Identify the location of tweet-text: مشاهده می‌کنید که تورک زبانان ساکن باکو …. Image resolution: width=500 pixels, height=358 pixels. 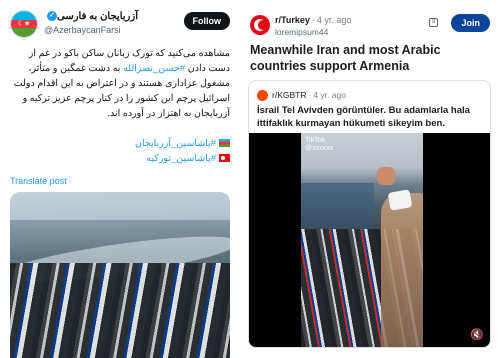
(120, 83).